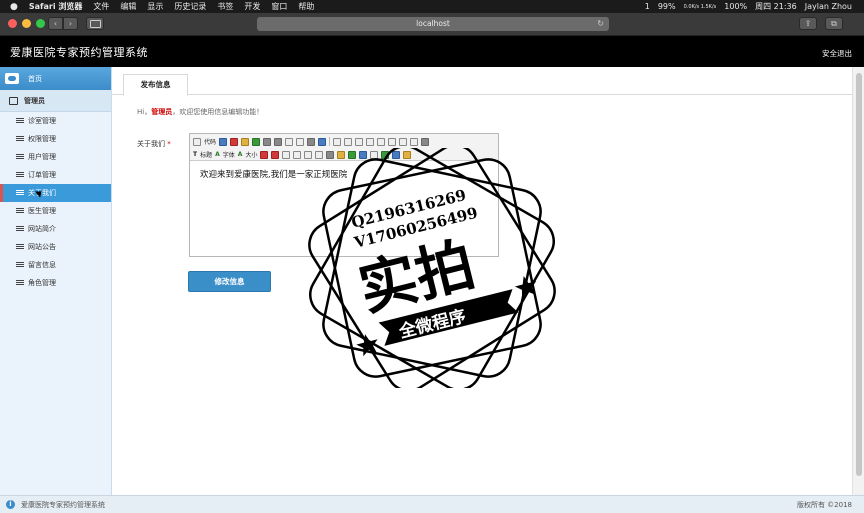  What do you see at coordinates (206, 154) in the screenshot?
I see `heading-button: 标题` at bounding box center [206, 154].